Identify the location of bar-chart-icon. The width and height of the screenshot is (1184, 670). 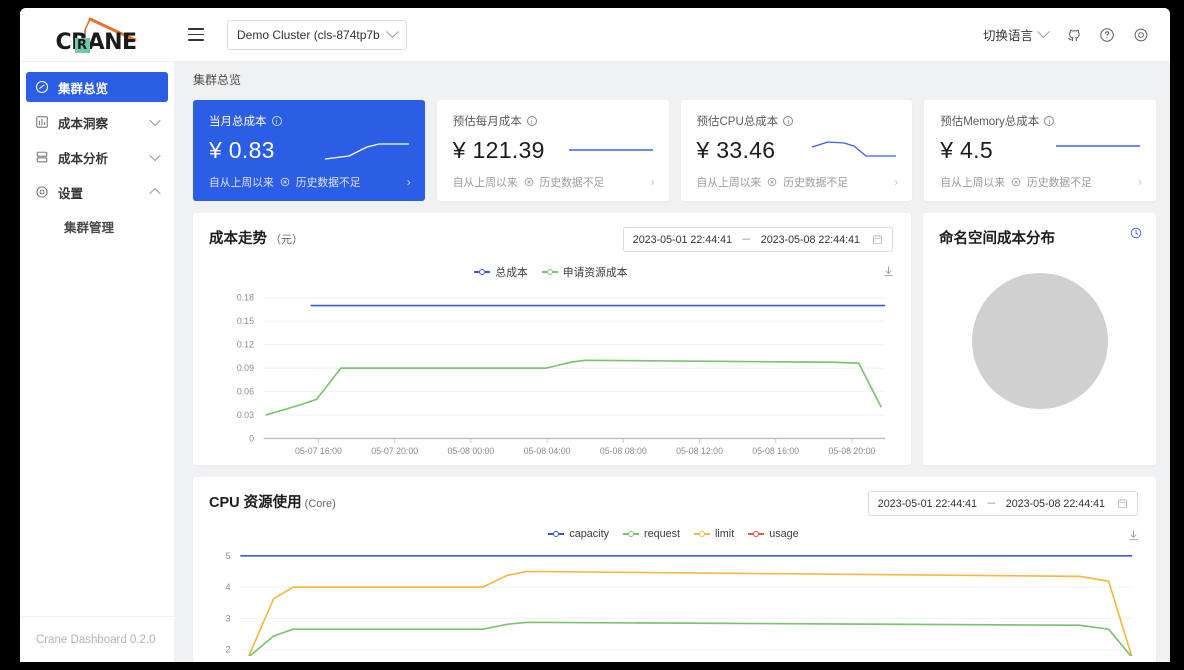
(42, 122).